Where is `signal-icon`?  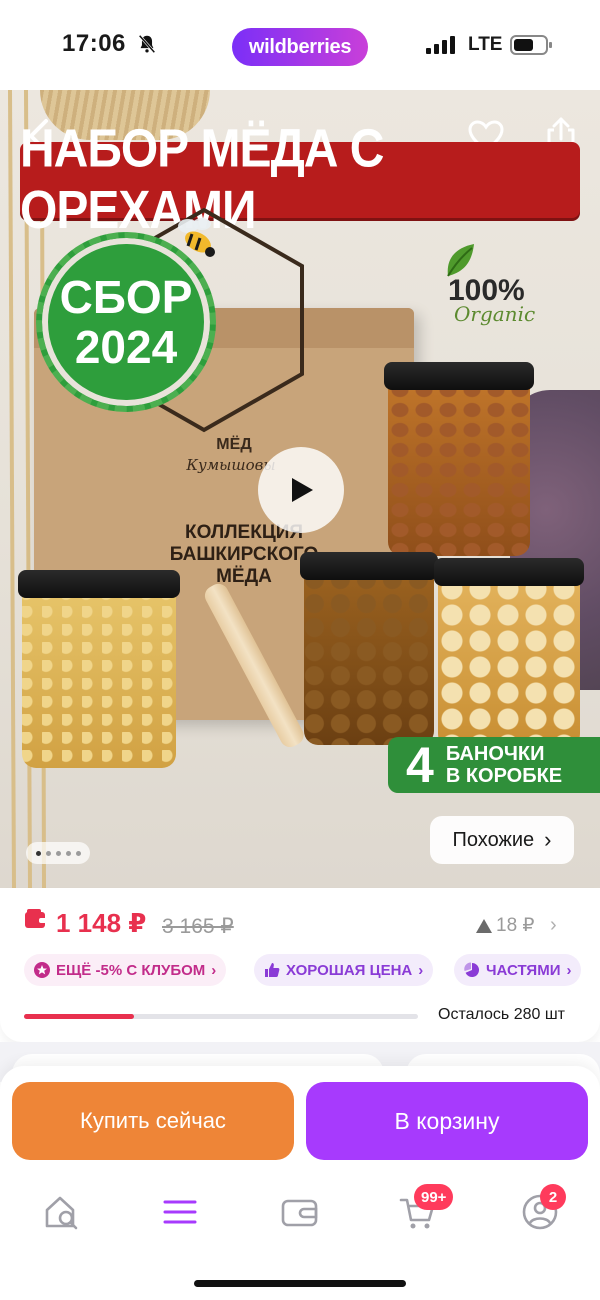 signal-icon is located at coordinates (440, 45).